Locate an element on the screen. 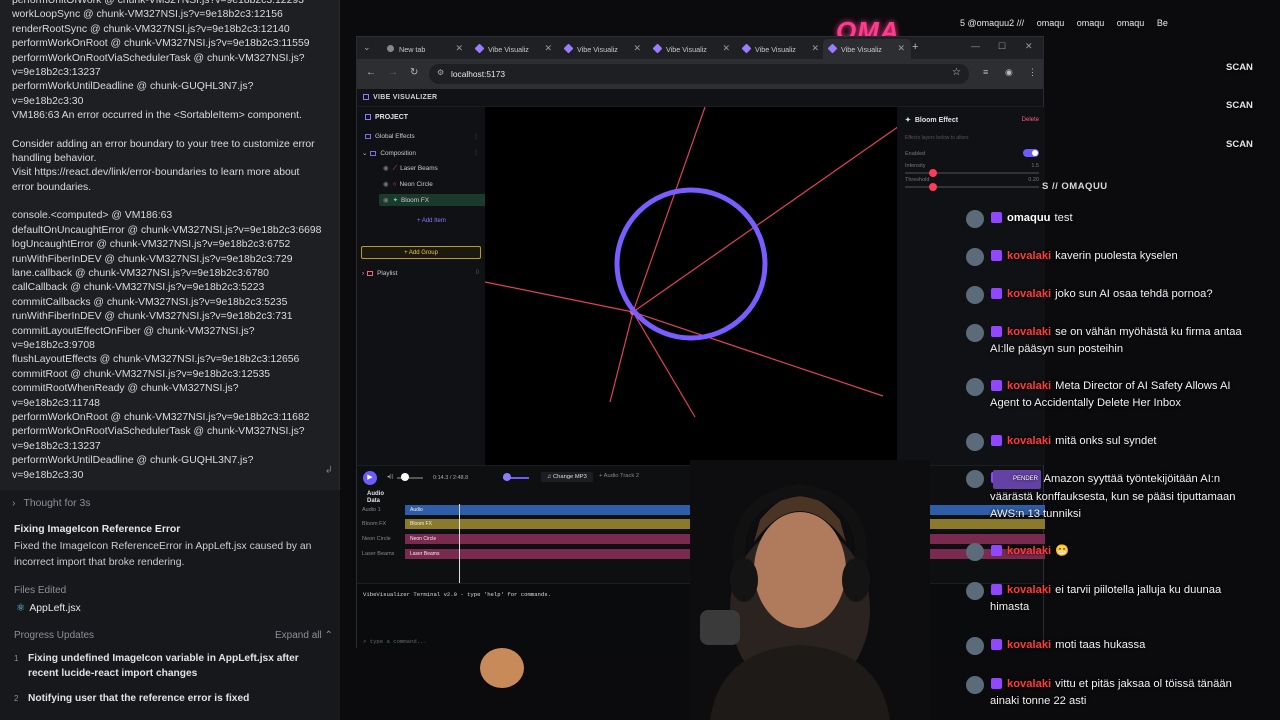 The height and width of the screenshot is (720, 1280). chat-username: omaquu is located at coordinates (1029, 218).